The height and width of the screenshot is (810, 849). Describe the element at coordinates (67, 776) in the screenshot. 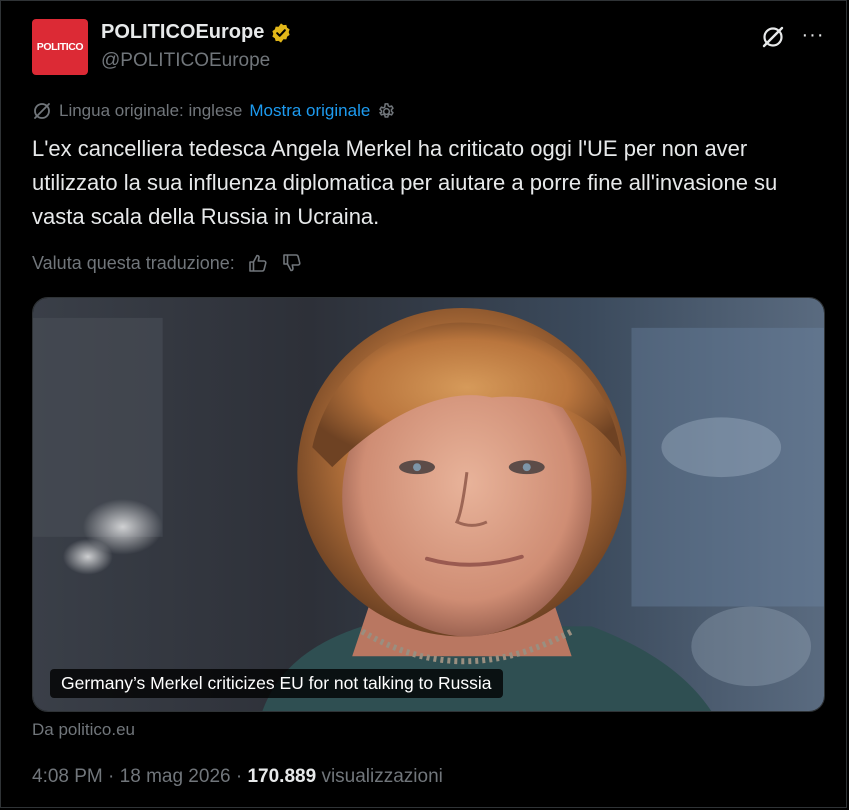

I see `tweet-time: 4:08 PM` at that location.